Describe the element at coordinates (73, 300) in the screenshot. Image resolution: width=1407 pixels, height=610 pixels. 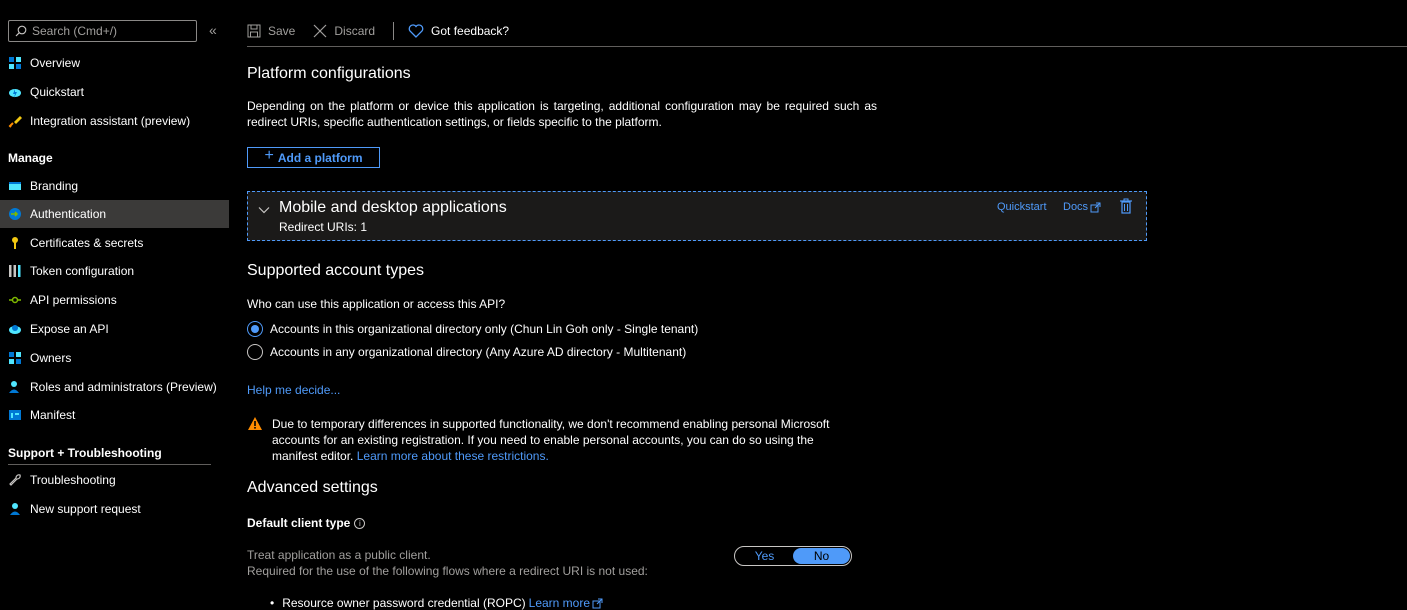
I see `sidebar-item-label: API permissions` at that location.